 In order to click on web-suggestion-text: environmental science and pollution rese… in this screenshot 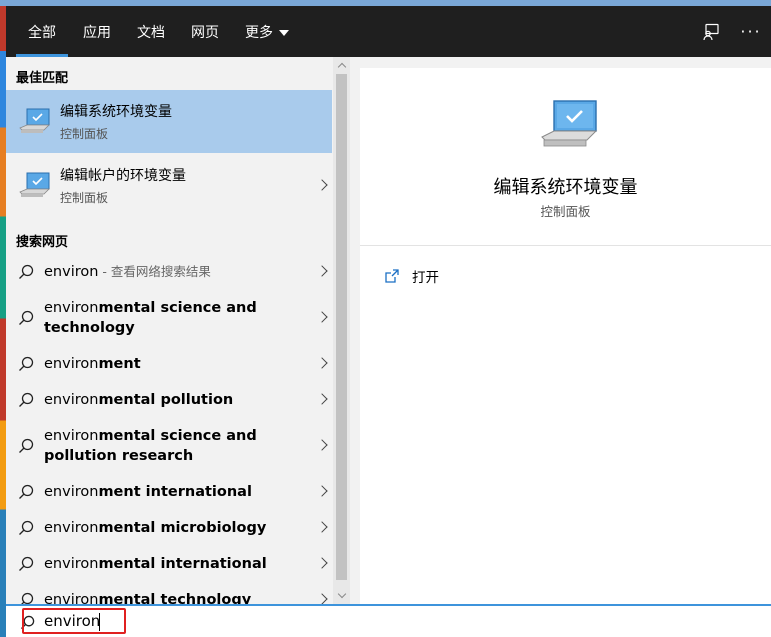, I will do `click(175, 446)`.